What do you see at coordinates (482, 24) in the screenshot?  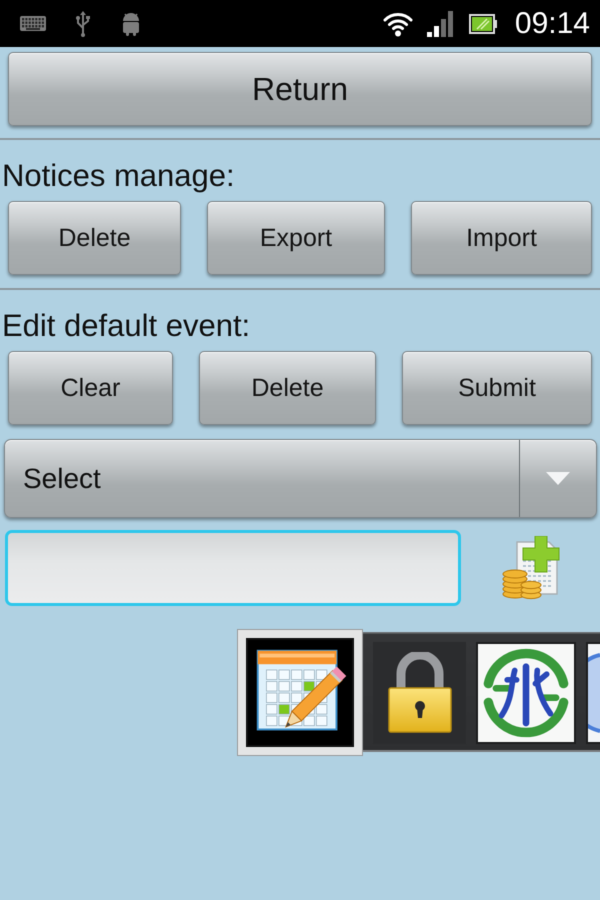 I see `battery-icon` at bounding box center [482, 24].